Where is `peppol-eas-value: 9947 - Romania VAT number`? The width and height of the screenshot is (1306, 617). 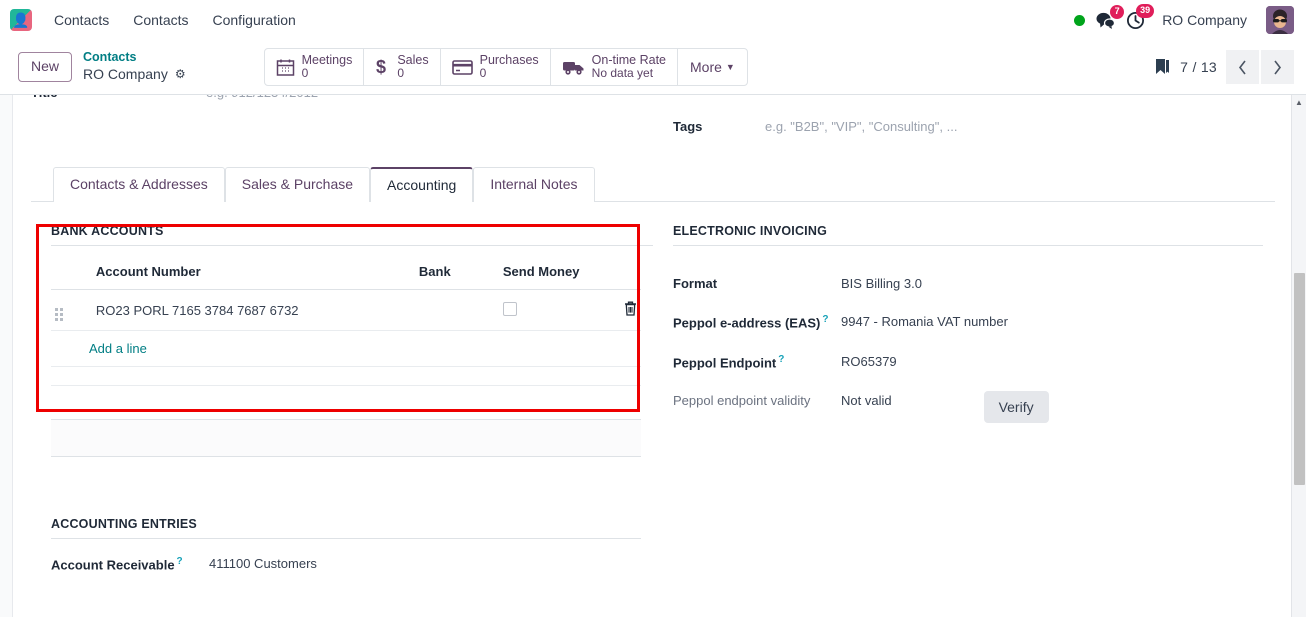 peppol-eas-value: 9947 - Romania VAT number is located at coordinates (924, 322).